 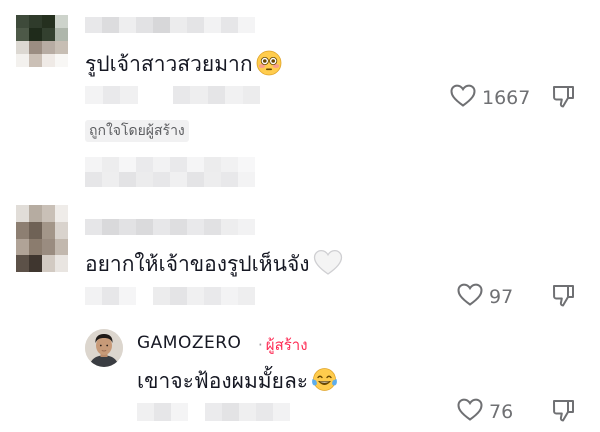 I want to click on reply-text: เขาจะฟ้องผมมั้ยละ, so click(x=237, y=383).